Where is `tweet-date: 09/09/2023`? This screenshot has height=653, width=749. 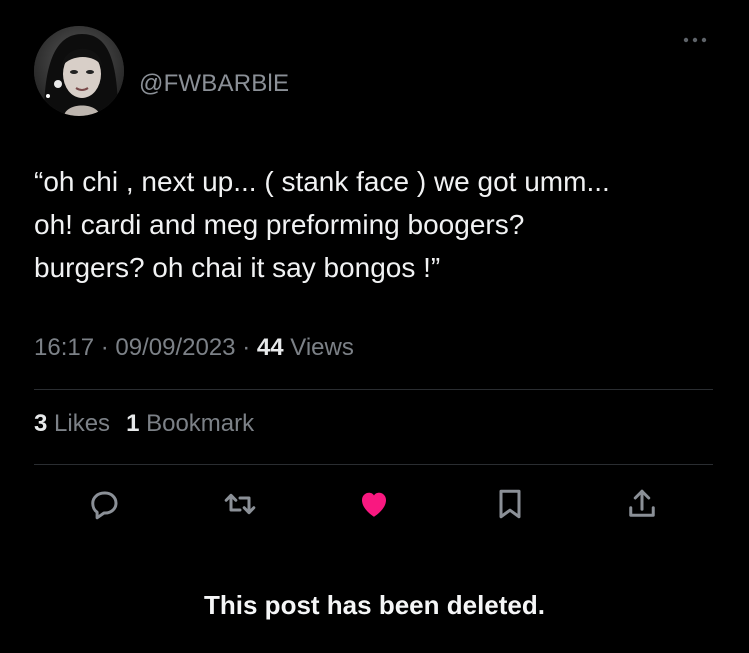
tweet-date: 09/09/2023 is located at coordinates (175, 347).